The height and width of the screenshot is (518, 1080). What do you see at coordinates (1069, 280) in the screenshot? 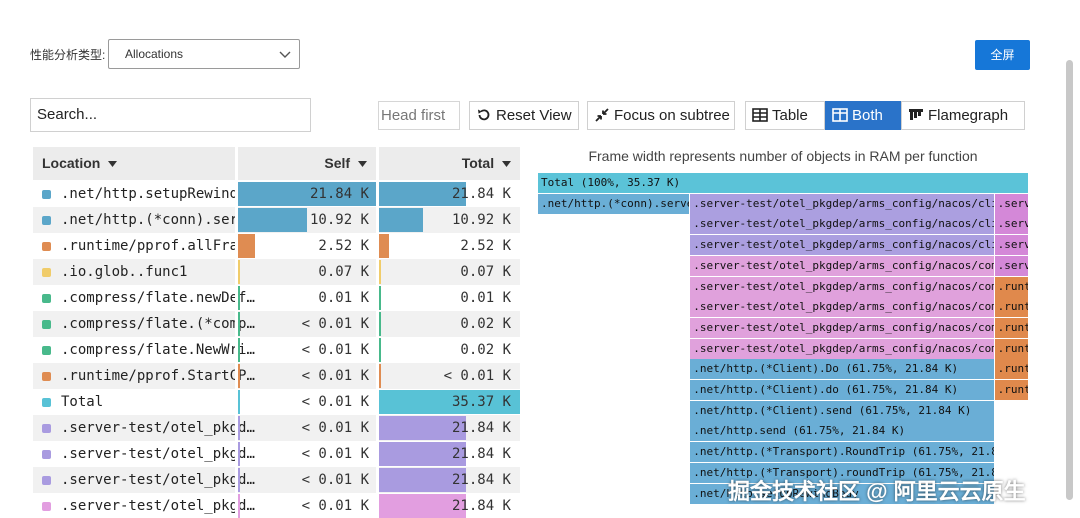
I see `scrollbar-thumb` at bounding box center [1069, 280].